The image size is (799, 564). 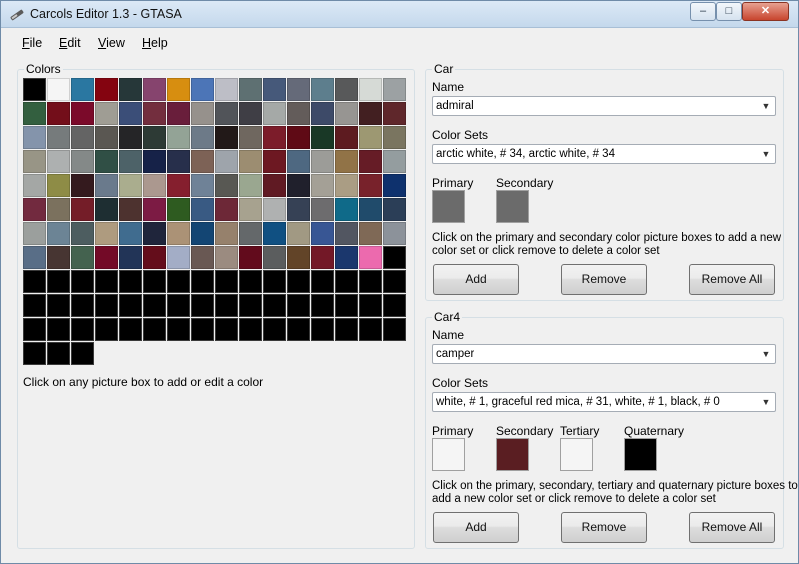 What do you see at coordinates (640, 454) in the screenshot?
I see `car4-quaternary-color-box` at bounding box center [640, 454].